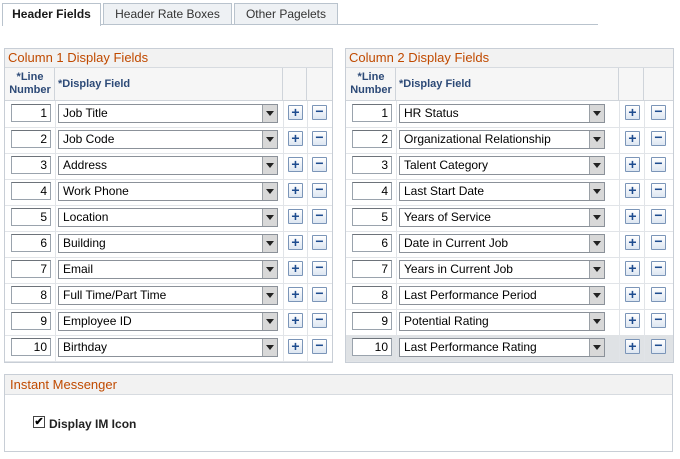  I want to click on display-field-select: Employee ID, so click(168, 321).